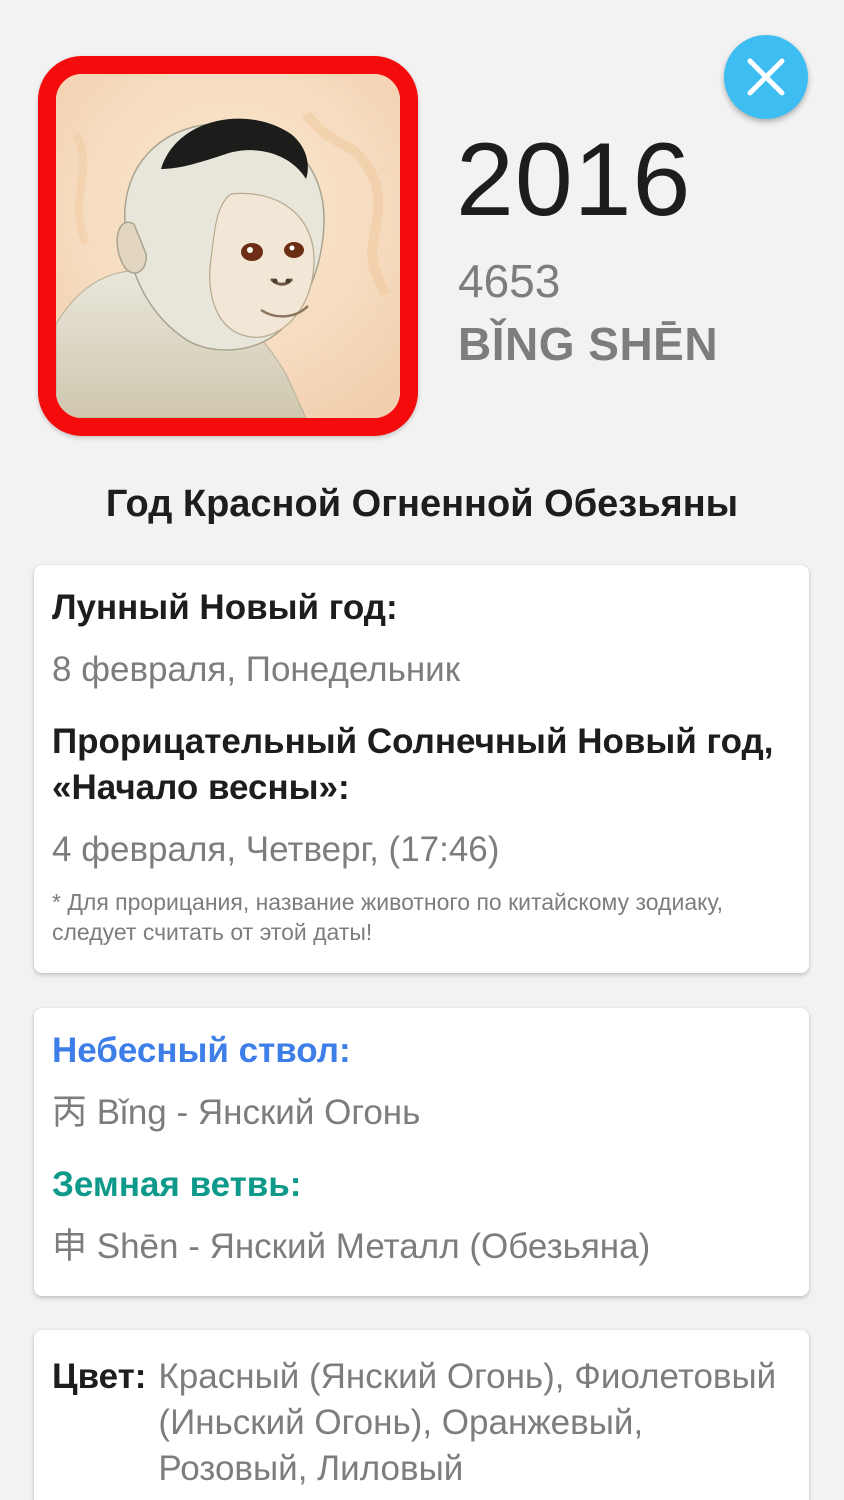  I want to click on earthly-branch-value: 申 Shēn - Янский Металл (Обезьяна), so click(351, 1246).